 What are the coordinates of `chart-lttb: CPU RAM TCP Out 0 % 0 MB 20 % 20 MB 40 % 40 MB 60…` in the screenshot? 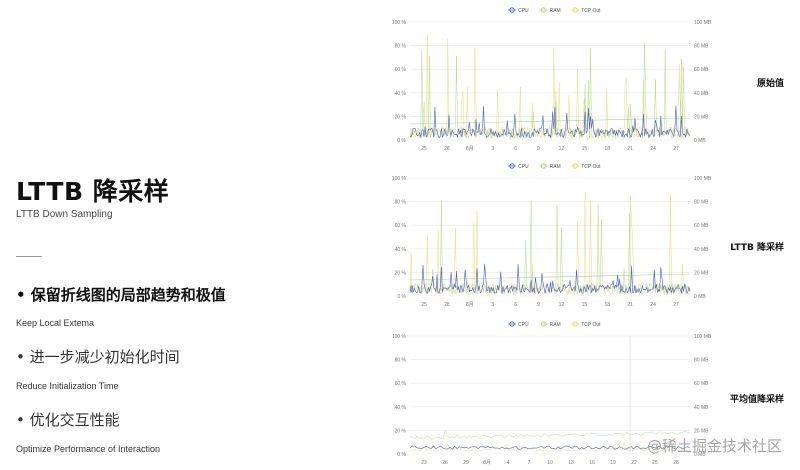 It's located at (550, 235).